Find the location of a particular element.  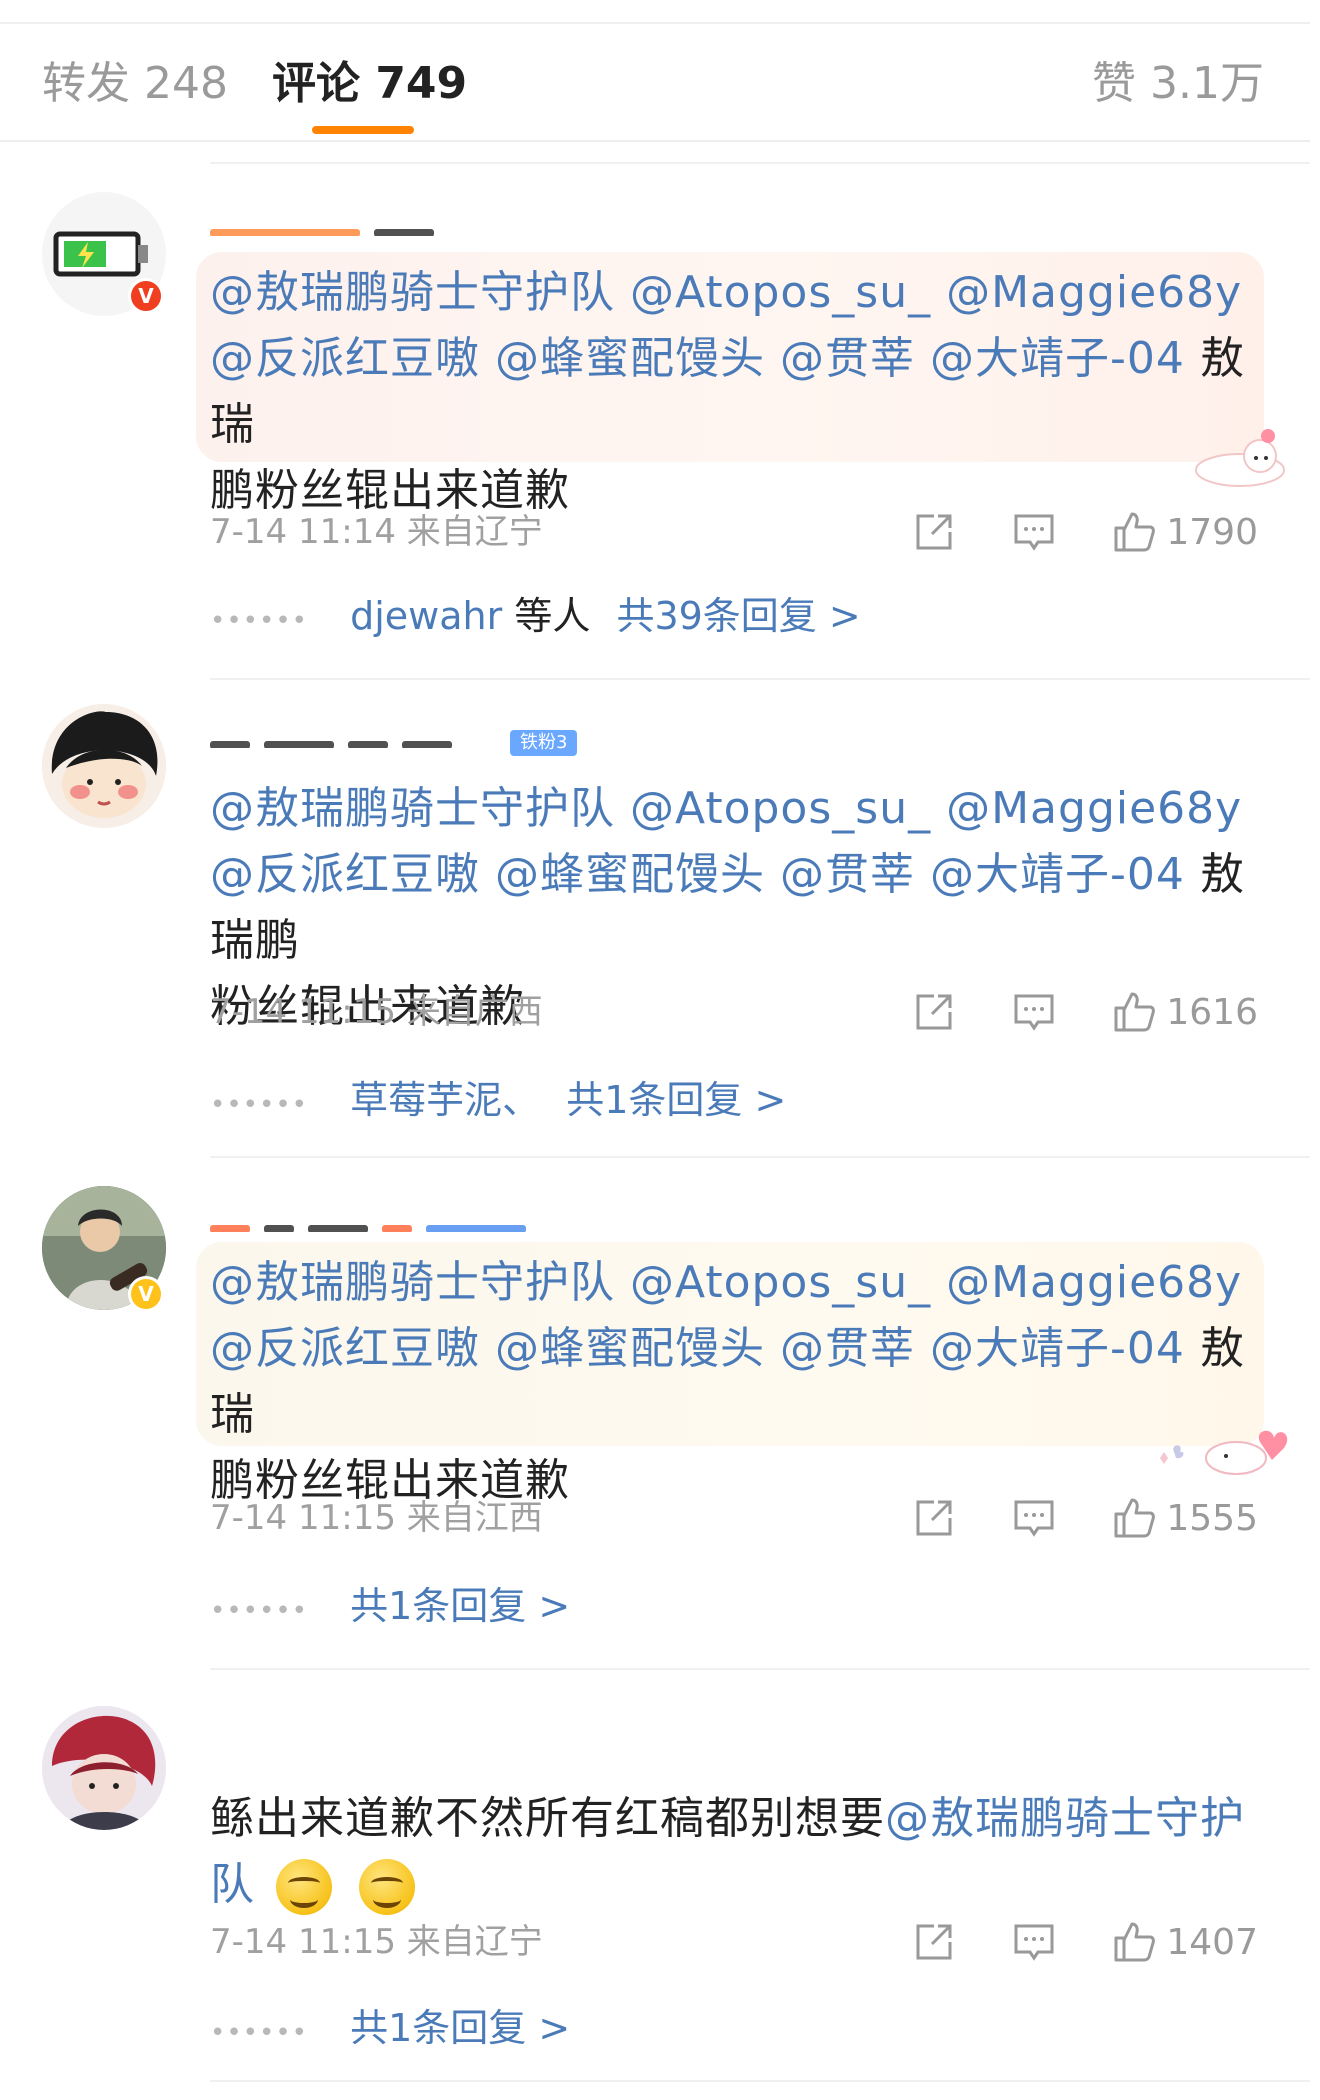

tab-likes: 赞 3.1万 is located at coordinates (1178, 84).